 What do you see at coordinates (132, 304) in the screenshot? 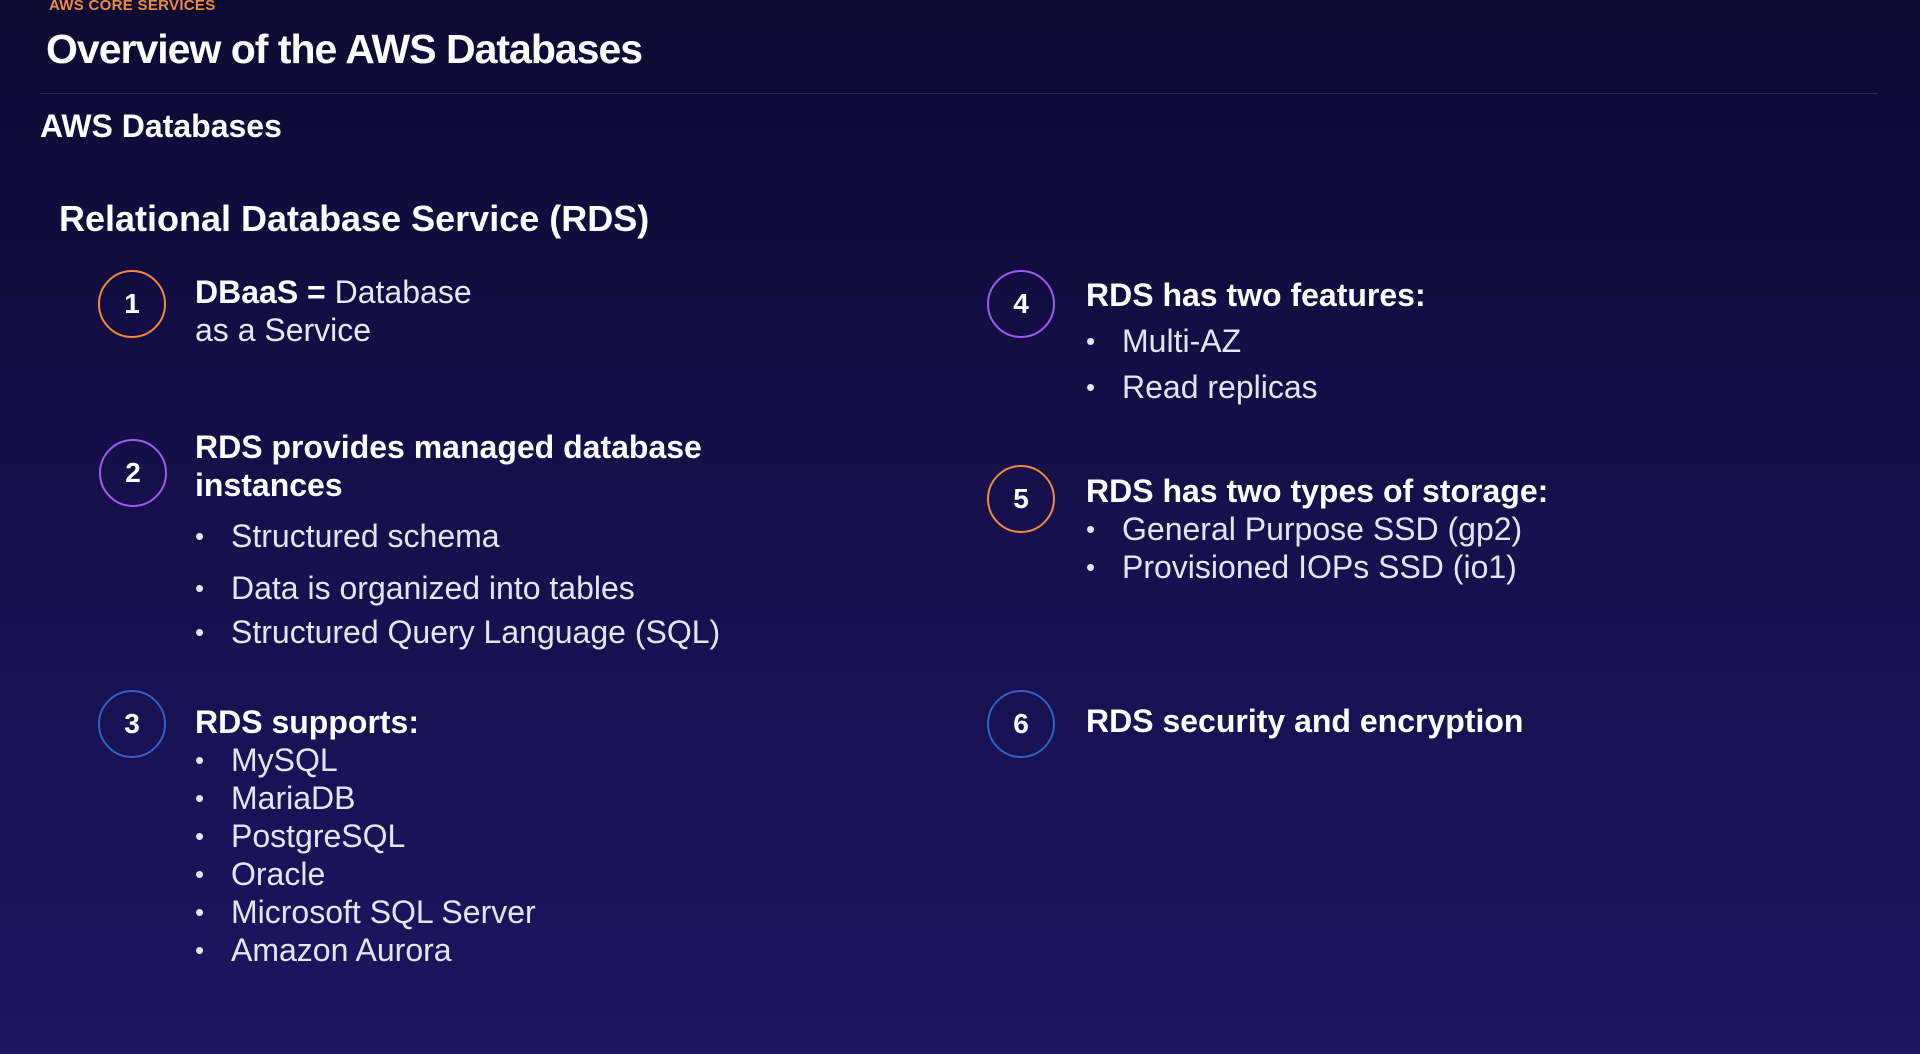
I see `number-badge-1: 1` at bounding box center [132, 304].